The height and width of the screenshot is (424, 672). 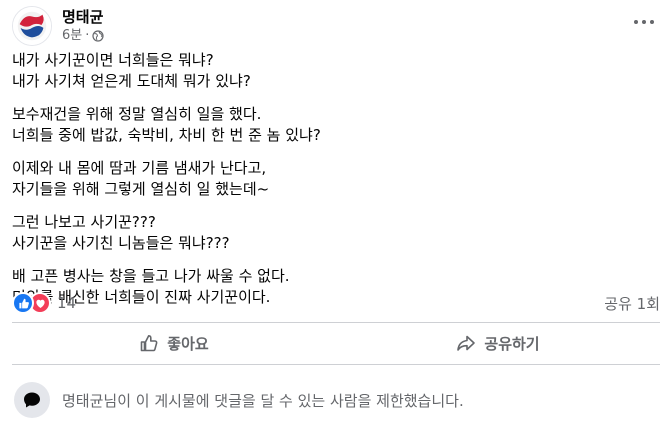 What do you see at coordinates (121, 243) in the screenshot?
I see `post-line: 사기꾼을 사기친 니놈들은 뭐냐???` at bounding box center [121, 243].